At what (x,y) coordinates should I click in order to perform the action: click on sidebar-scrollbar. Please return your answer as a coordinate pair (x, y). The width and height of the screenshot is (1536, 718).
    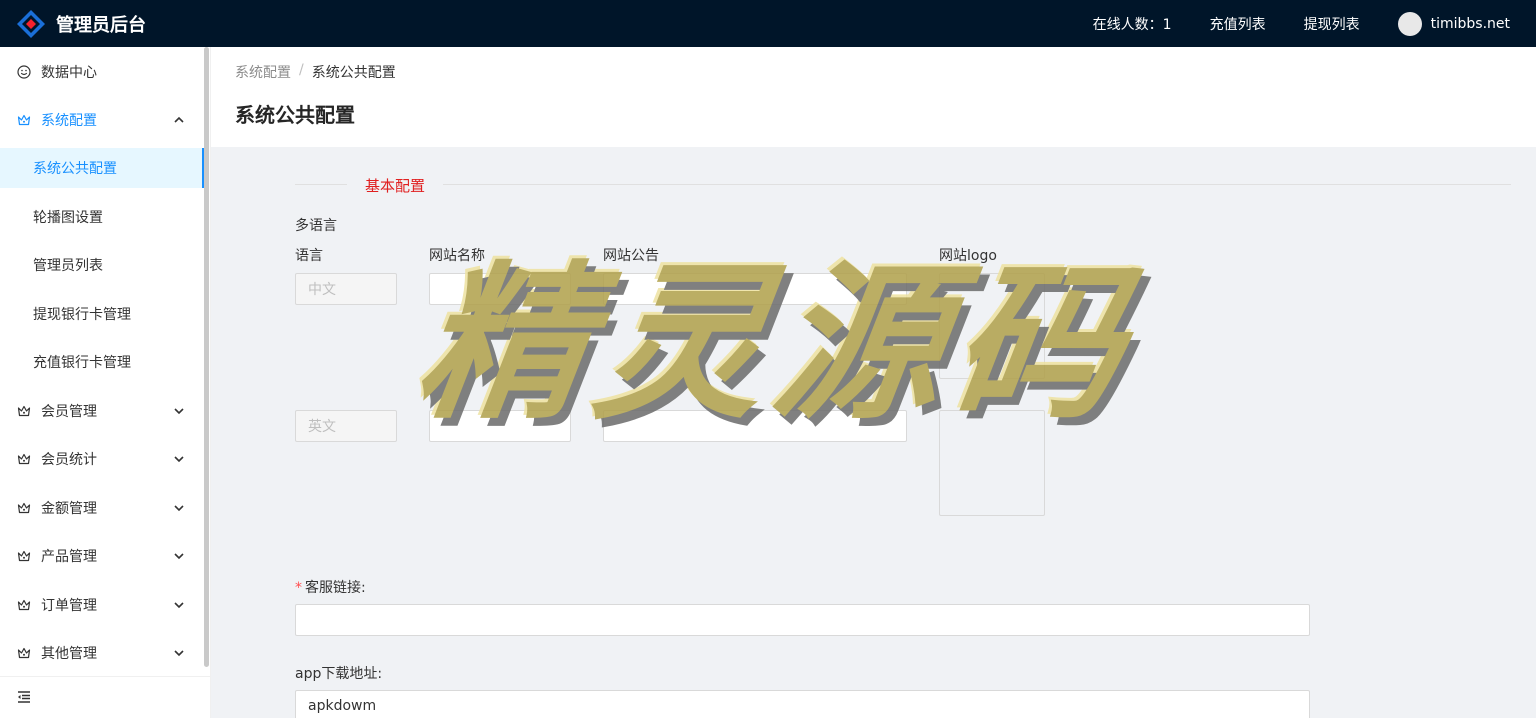
    Looking at the image, I should click on (206, 357).